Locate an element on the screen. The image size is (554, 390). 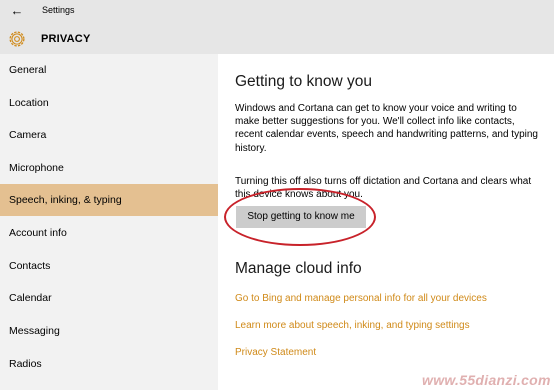
sidebar-item-general: General is located at coordinates (109, 70).